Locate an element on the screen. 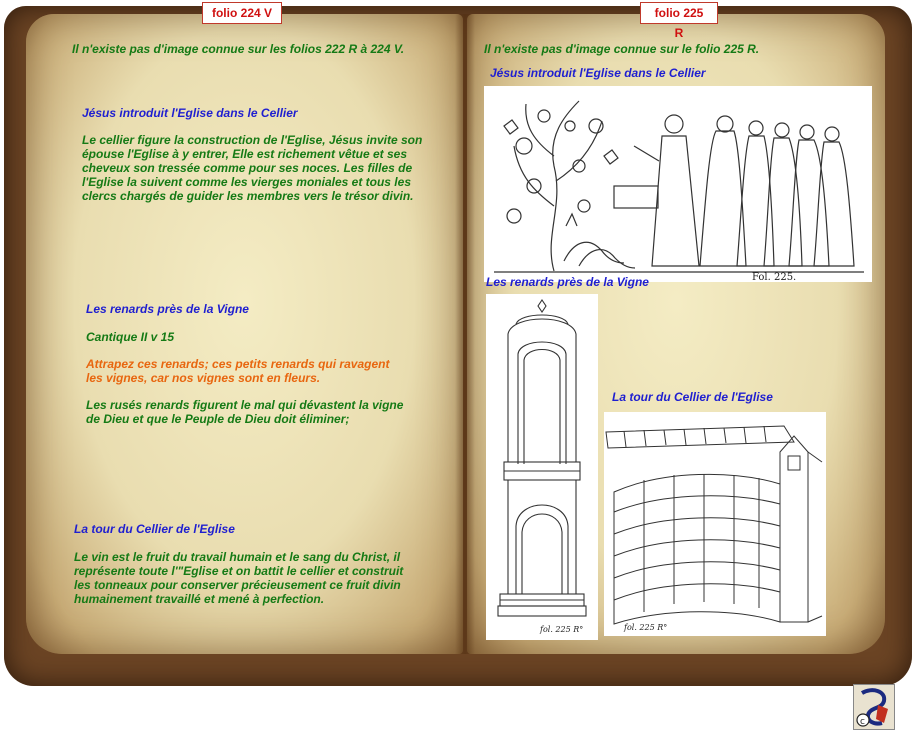  caption-top: Jésus introduit l'Eglise dans le Cellier is located at coordinates (598, 73).